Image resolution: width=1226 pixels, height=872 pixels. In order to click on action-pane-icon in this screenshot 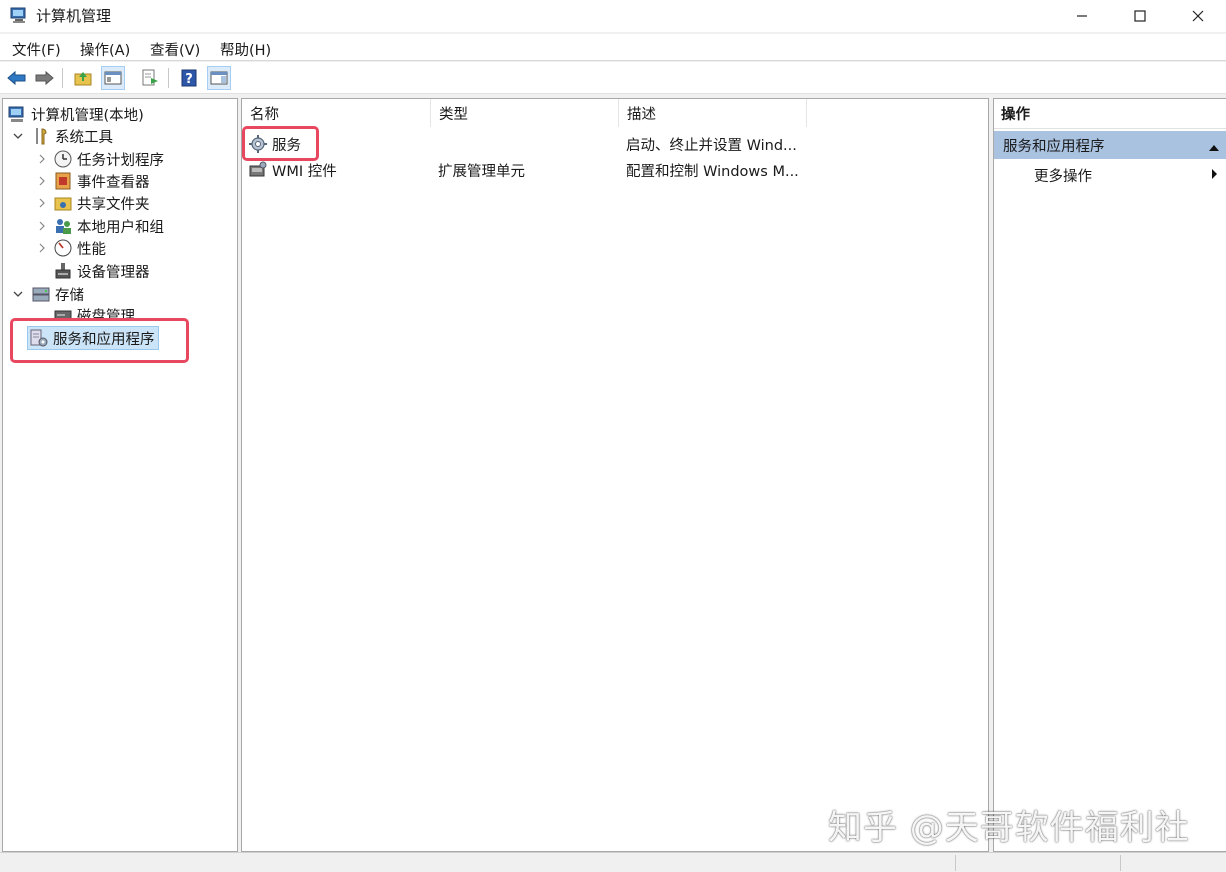, I will do `click(219, 78)`.